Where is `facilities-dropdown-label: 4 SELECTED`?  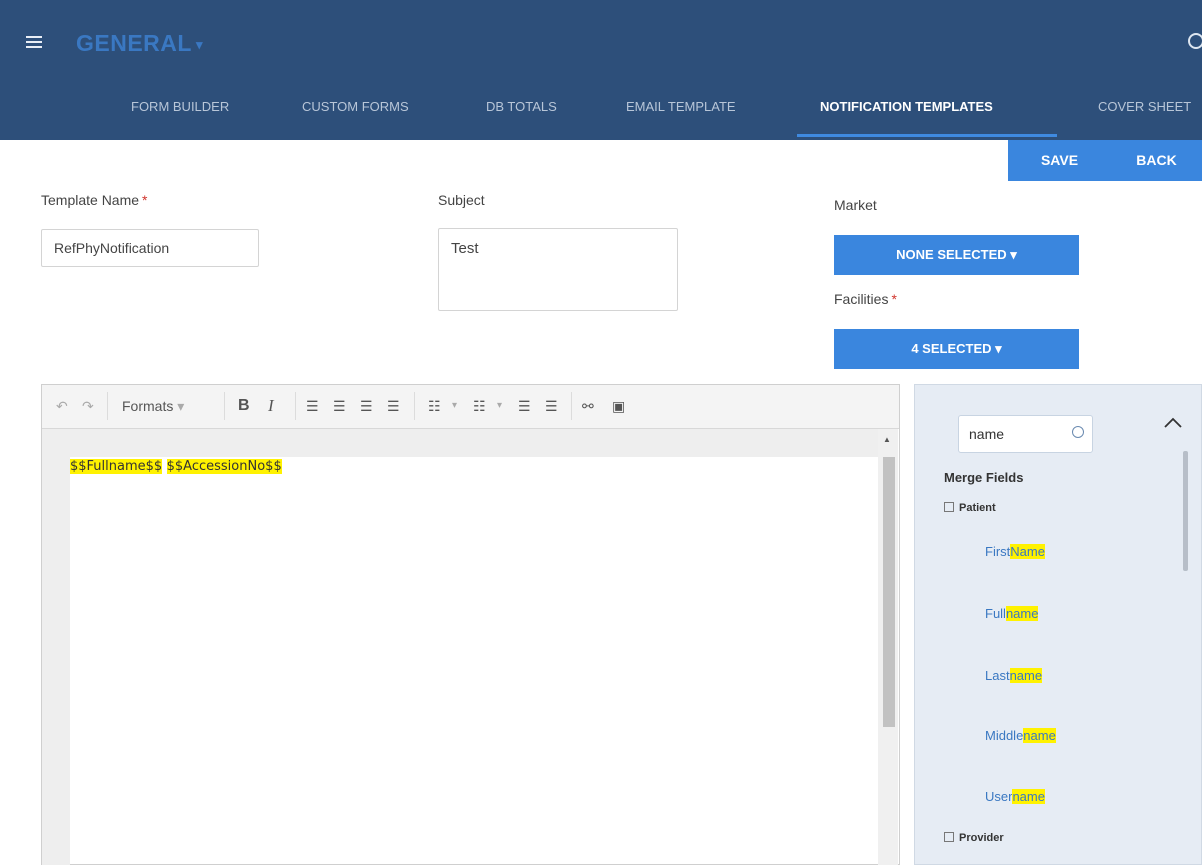 facilities-dropdown-label: 4 SELECTED is located at coordinates (951, 348).